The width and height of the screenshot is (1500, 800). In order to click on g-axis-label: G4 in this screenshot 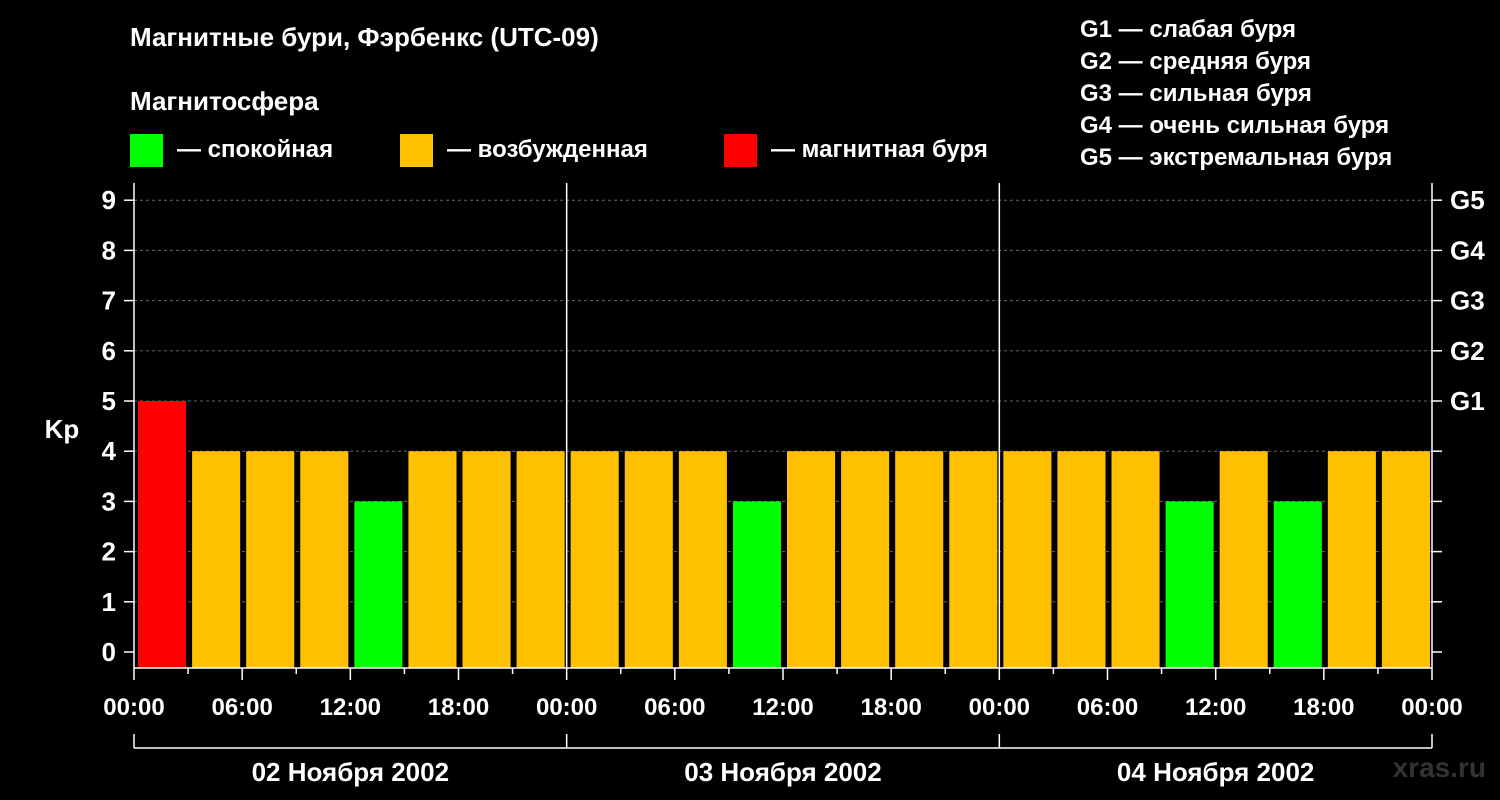, I will do `click(1467, 250)`.